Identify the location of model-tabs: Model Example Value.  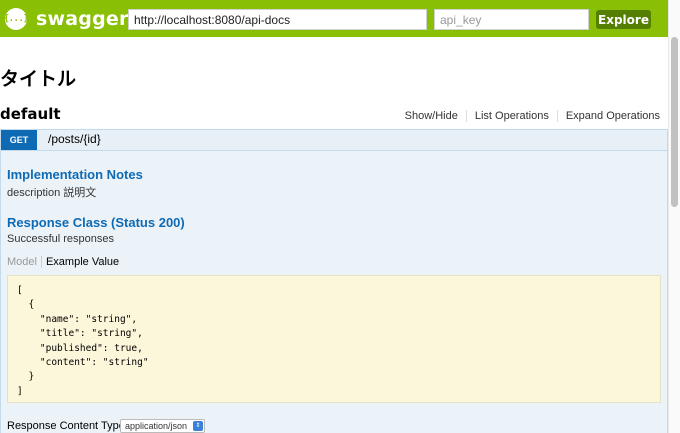
(63, 262).